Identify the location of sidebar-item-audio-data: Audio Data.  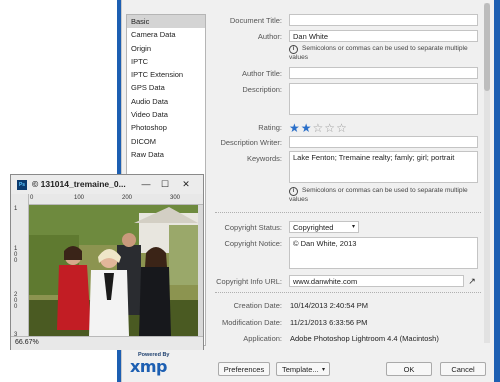
(166, 101).